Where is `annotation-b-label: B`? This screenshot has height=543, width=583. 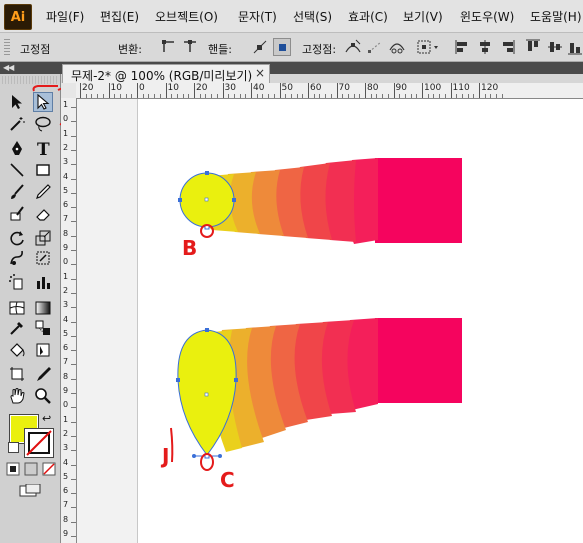 annotation-b-label: B is located at coordinates (190, 248).